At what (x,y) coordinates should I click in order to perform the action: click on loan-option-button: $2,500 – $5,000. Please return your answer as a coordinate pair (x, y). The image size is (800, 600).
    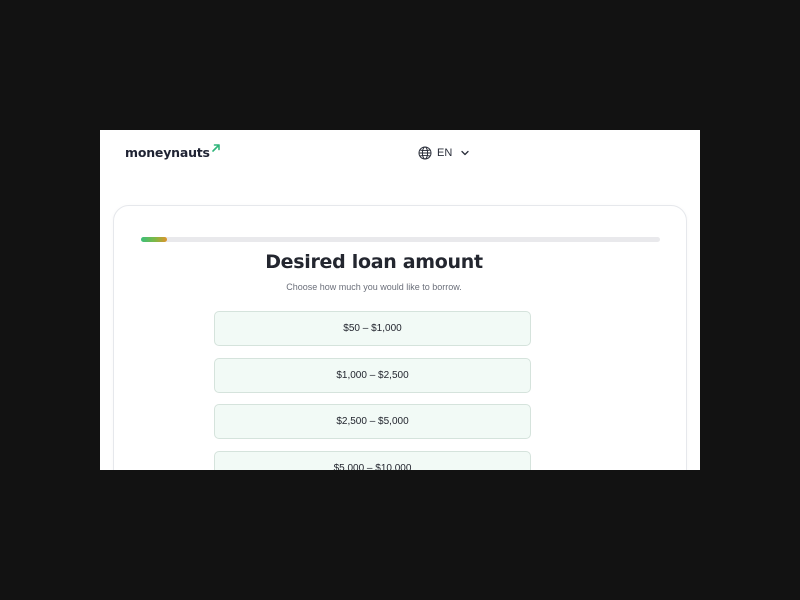
    Looking at the image, I should click on (372, 421).